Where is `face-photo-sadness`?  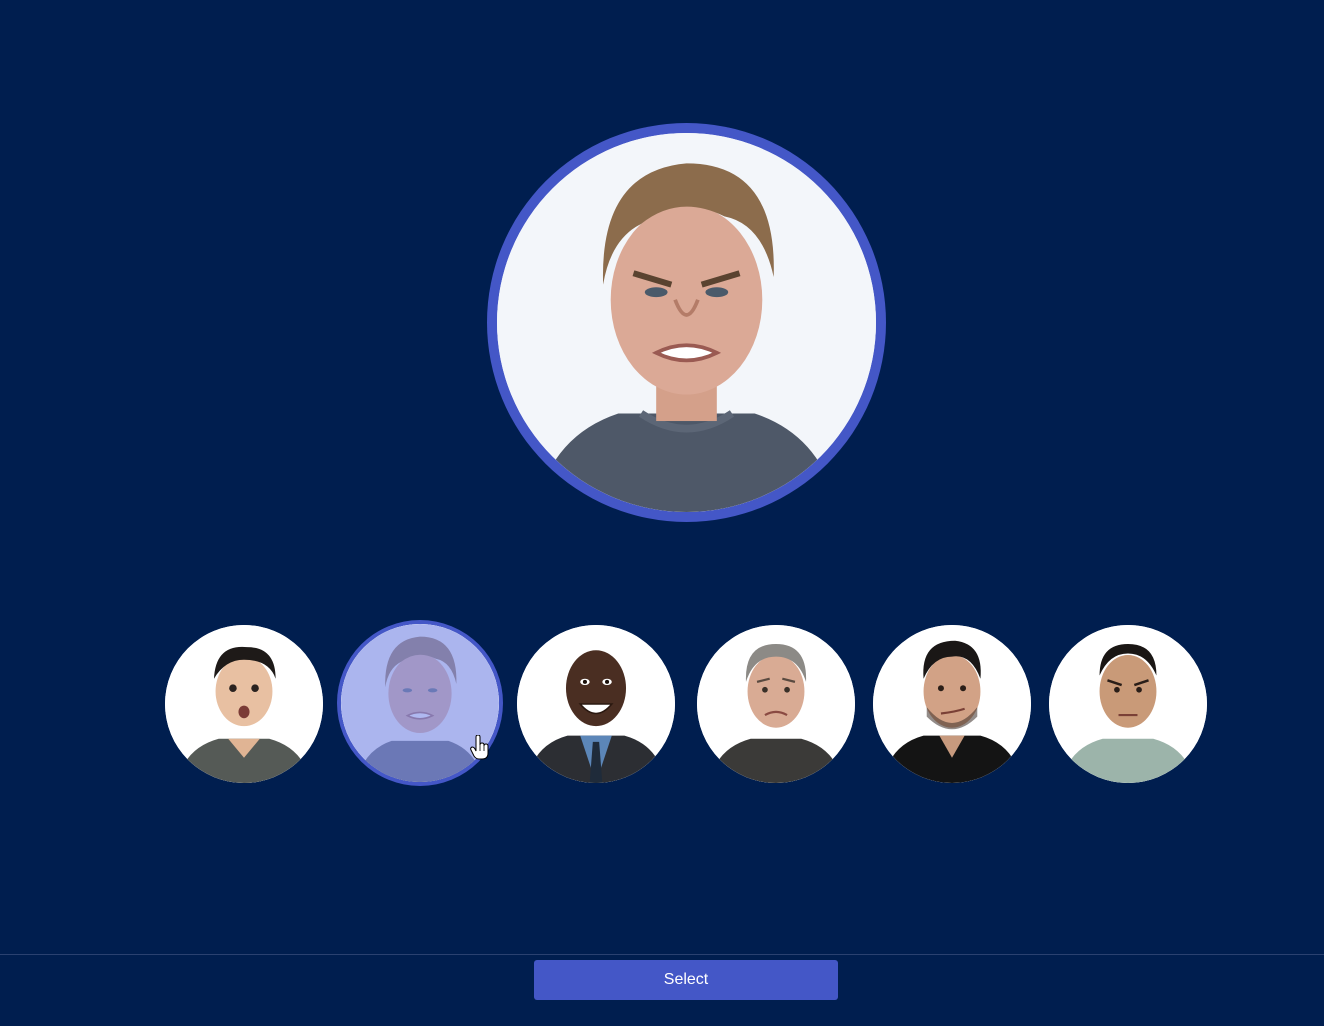
face-photo-sadness is located at coordinates (776, 704).